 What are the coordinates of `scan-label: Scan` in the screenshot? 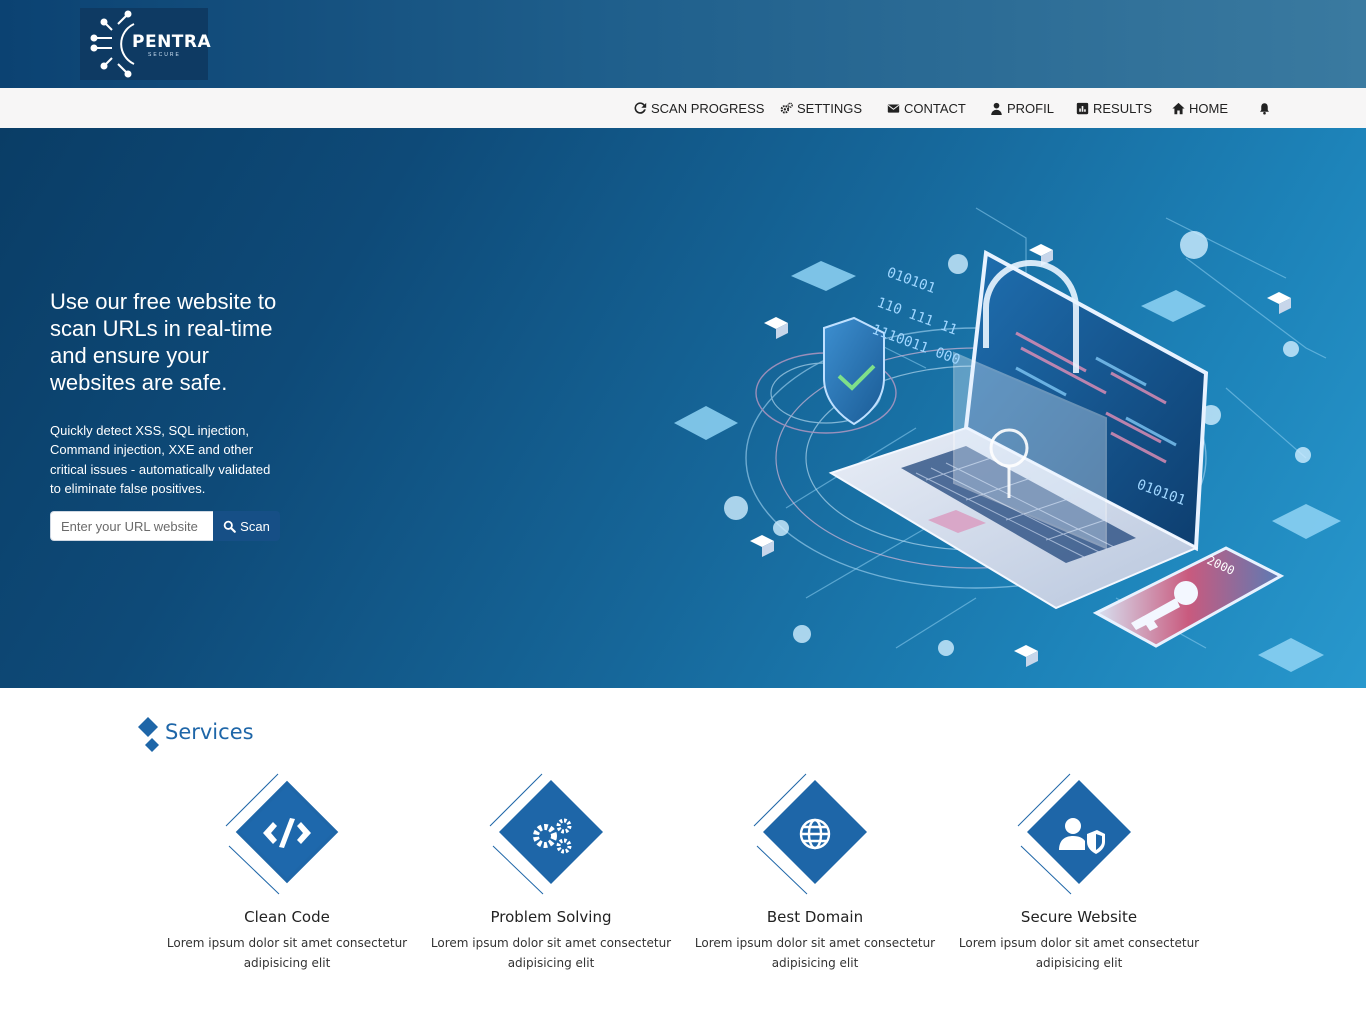 It's located at (255, 526).